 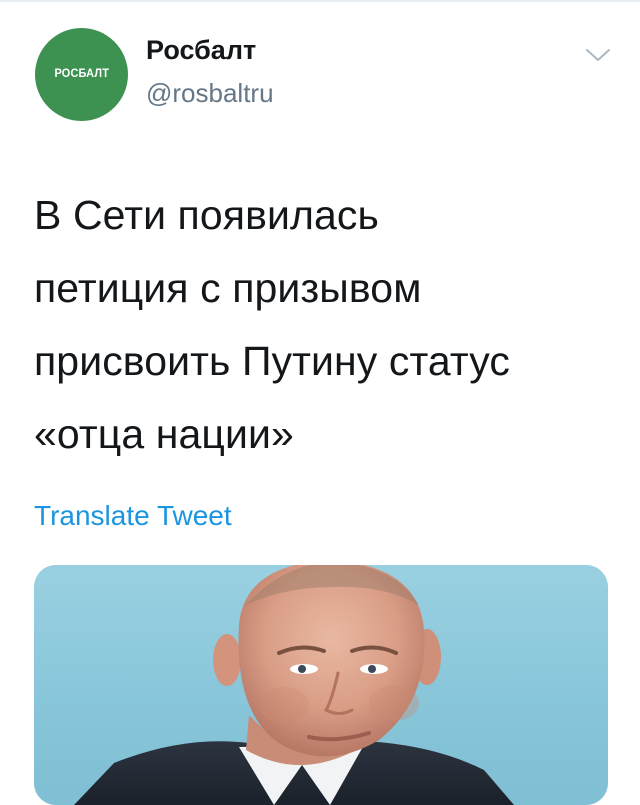 What do you see at coordinates (206, 215) in the screenshot?
I see `tweet-text-line: В Сети появилась` at bounding box center [206, 215].